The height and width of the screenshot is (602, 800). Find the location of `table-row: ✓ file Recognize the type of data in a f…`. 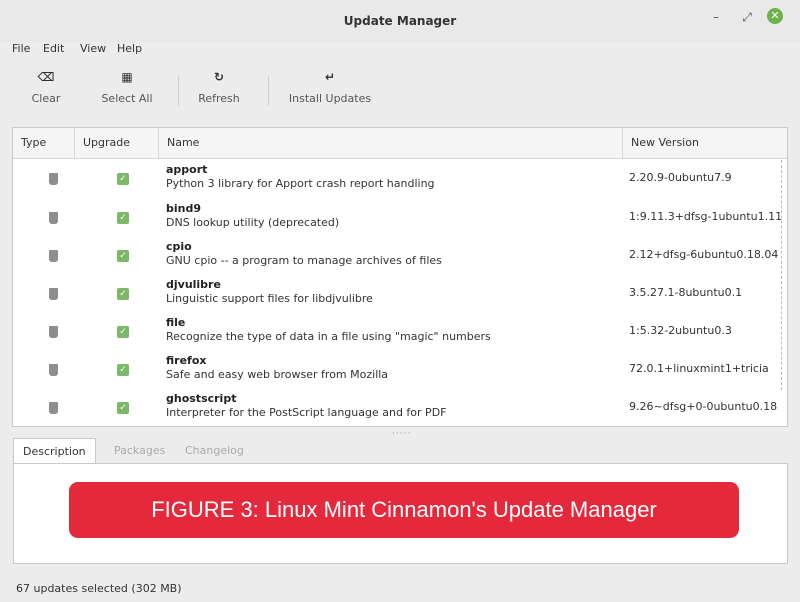

table-row: ✓ file Recognize the type of data in a f… is located at coordinates (400, 331).